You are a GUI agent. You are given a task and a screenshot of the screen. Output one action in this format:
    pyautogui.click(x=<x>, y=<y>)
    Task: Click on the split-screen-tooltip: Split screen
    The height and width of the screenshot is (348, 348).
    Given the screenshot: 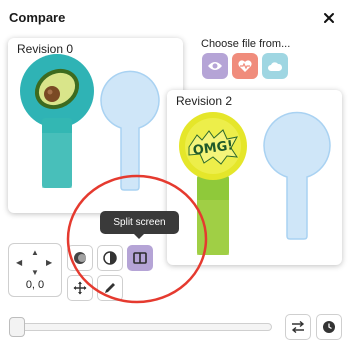 What is the action you would take?
    pyautogui.click(x=139, y=225)
    